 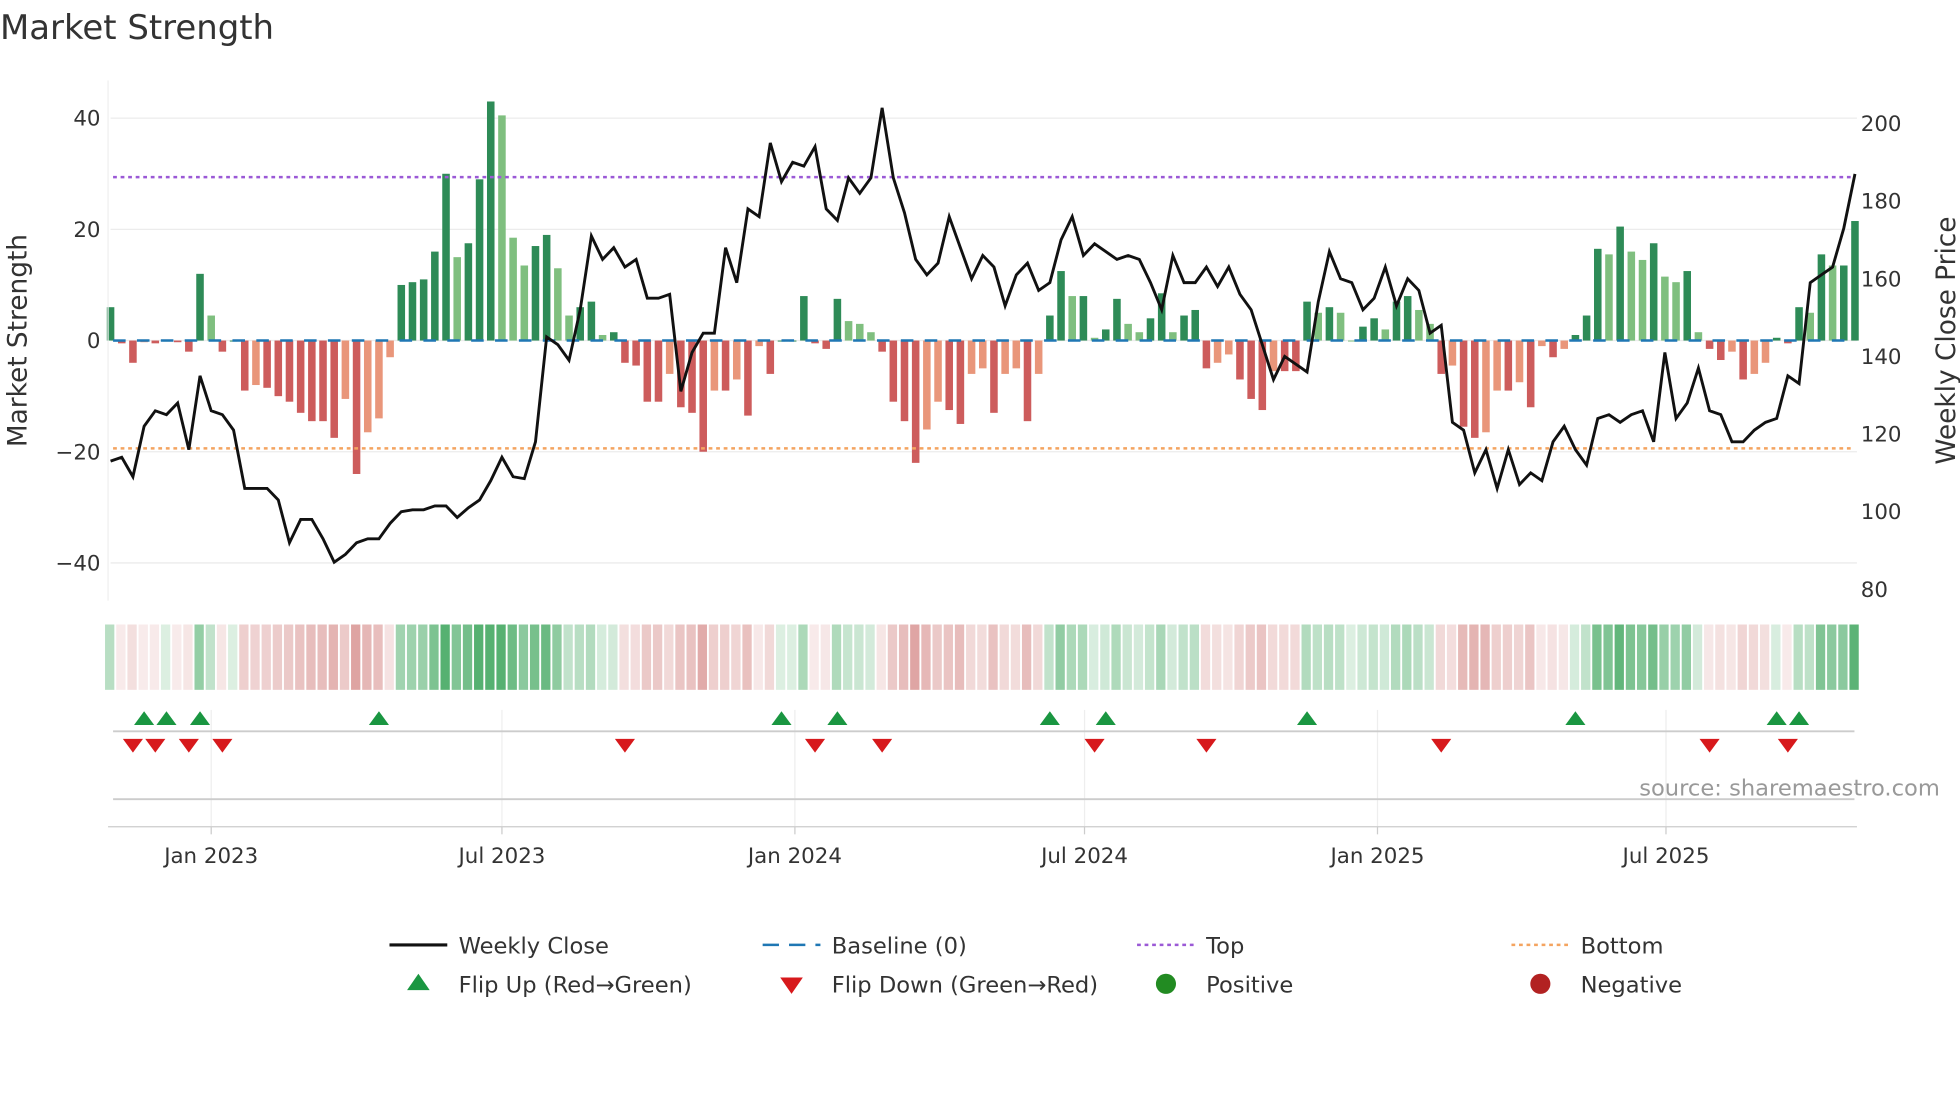 I want to click on y-tick-label: 20, so click(x=86, y=230).